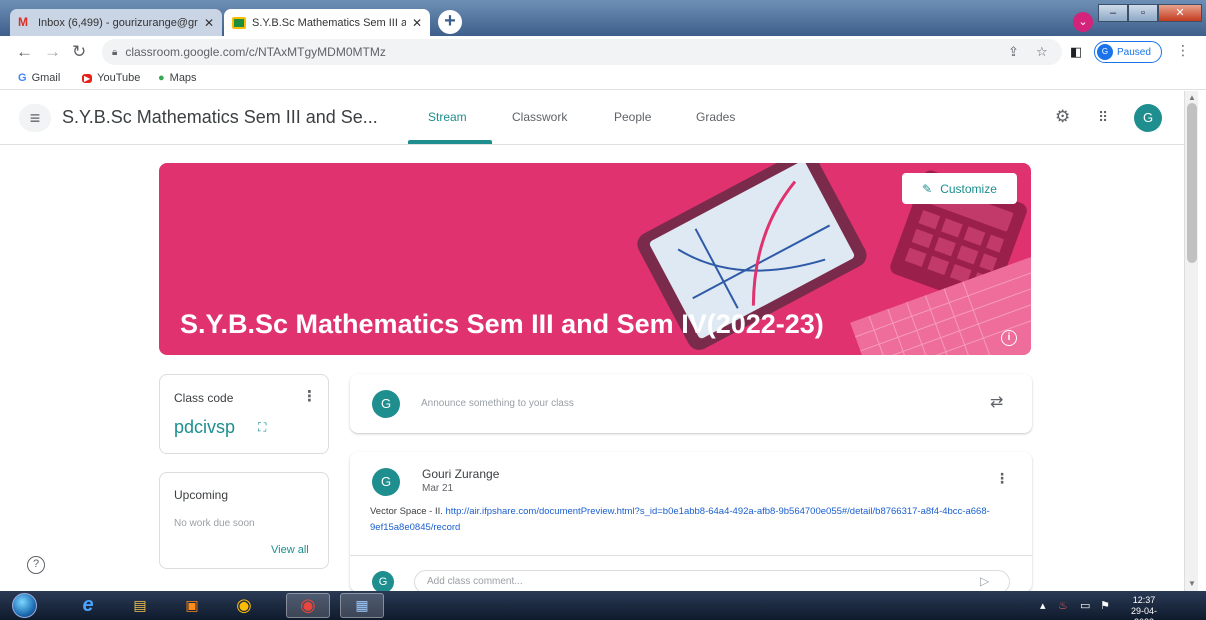 Image resolution: width=1206 pixels, height=620 pixels. Describe the element at coordinates (968, 188) in the screenshot. I see `customize-label: Customize` at that location.